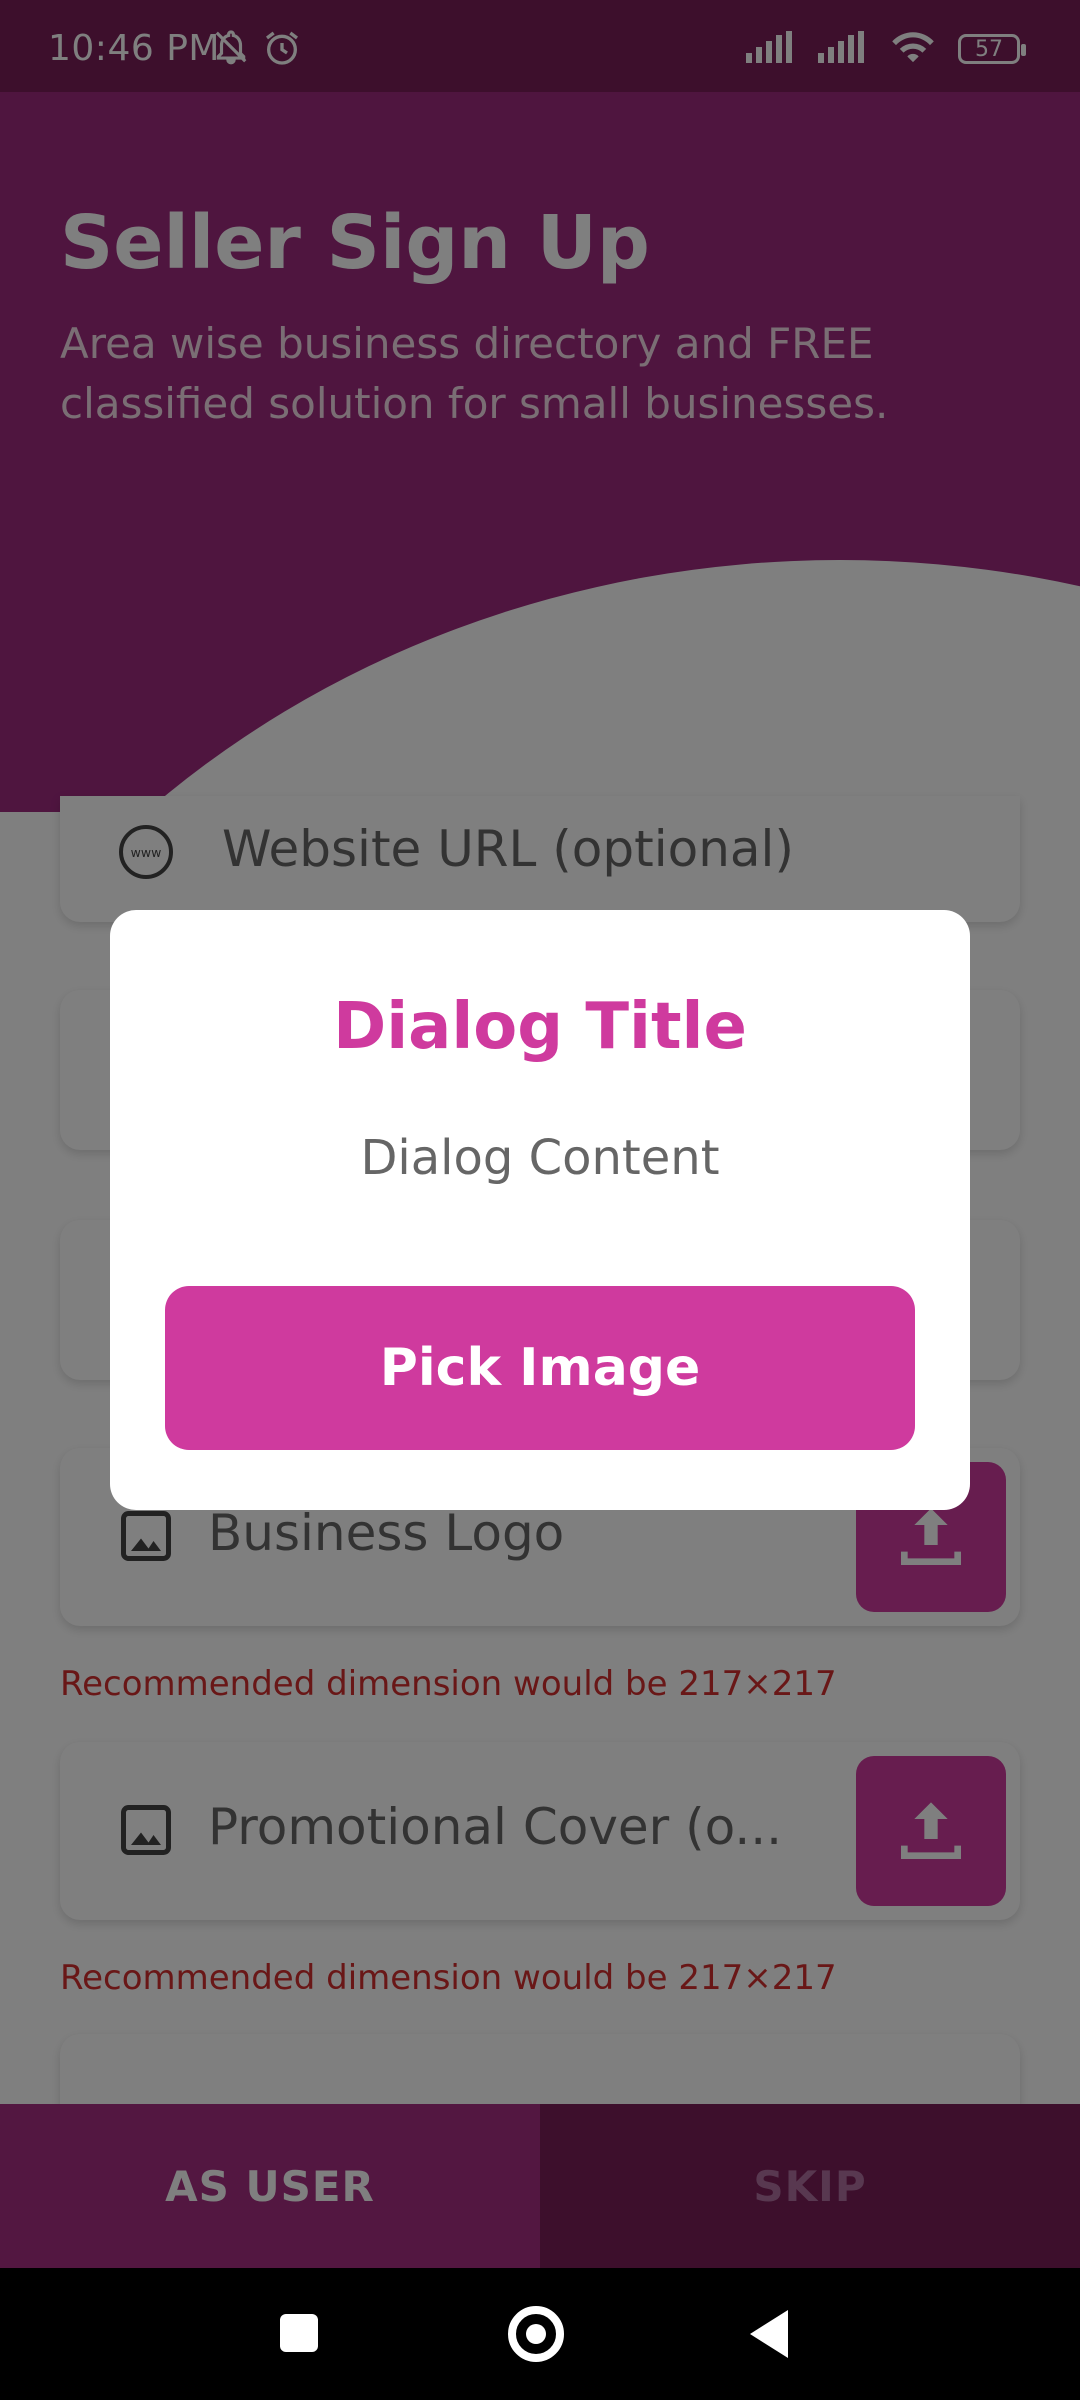 The width and height of the screenshot is (1080, 2400). Describe the element at coordinates (540, 1158) in the screenshot. I see `dialog-content: Dialog Content` at that location.